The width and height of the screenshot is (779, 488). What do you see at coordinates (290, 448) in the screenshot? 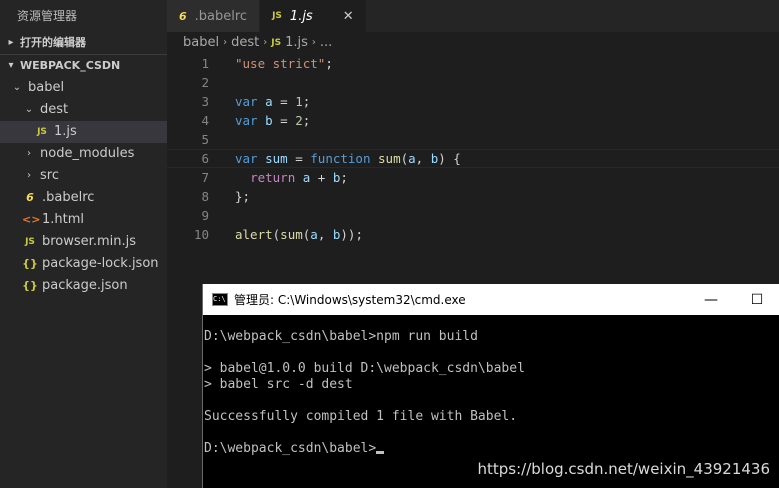
I see `cmd-prompt: D:\webpack_csdn\babel>` at bounding box center [290, 448].